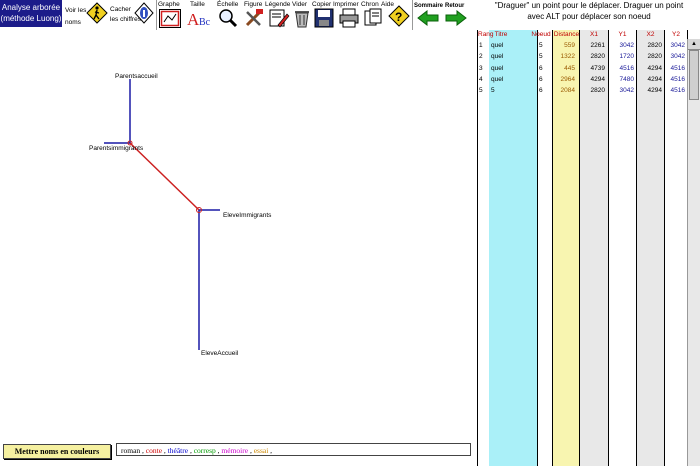  I want to click on edit-document-icon, so click(279, 18).